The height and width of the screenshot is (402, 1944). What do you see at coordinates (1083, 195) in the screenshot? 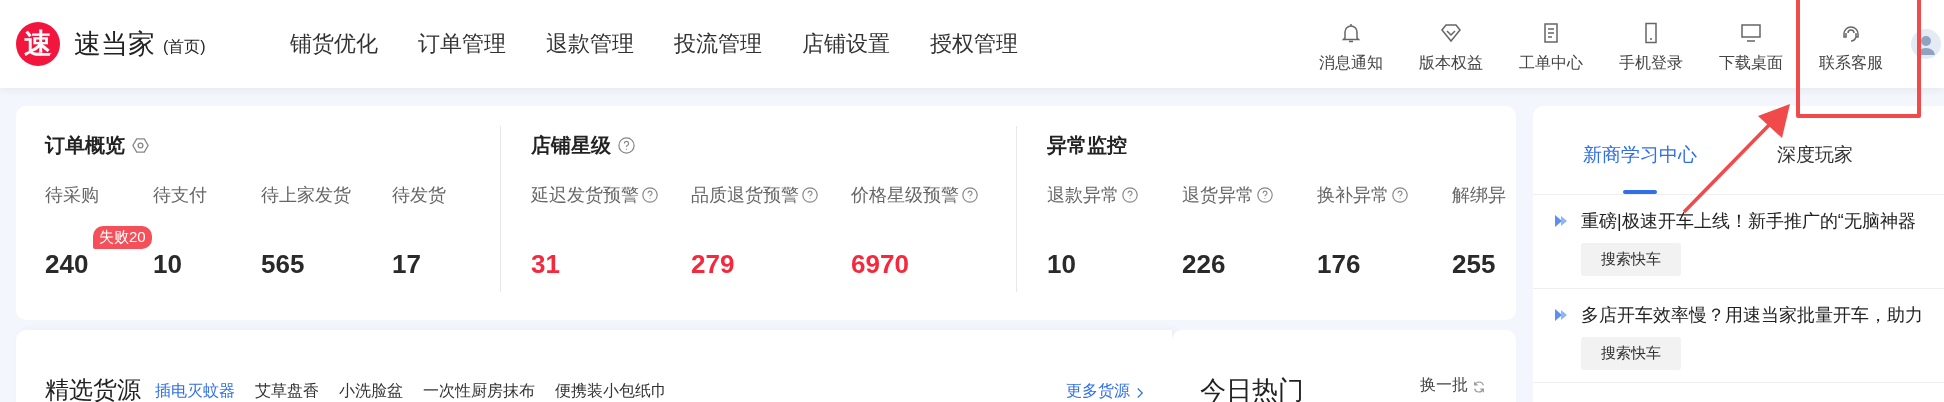
I see `stat-label: 退款异常` at bounding box center [1083, 195].